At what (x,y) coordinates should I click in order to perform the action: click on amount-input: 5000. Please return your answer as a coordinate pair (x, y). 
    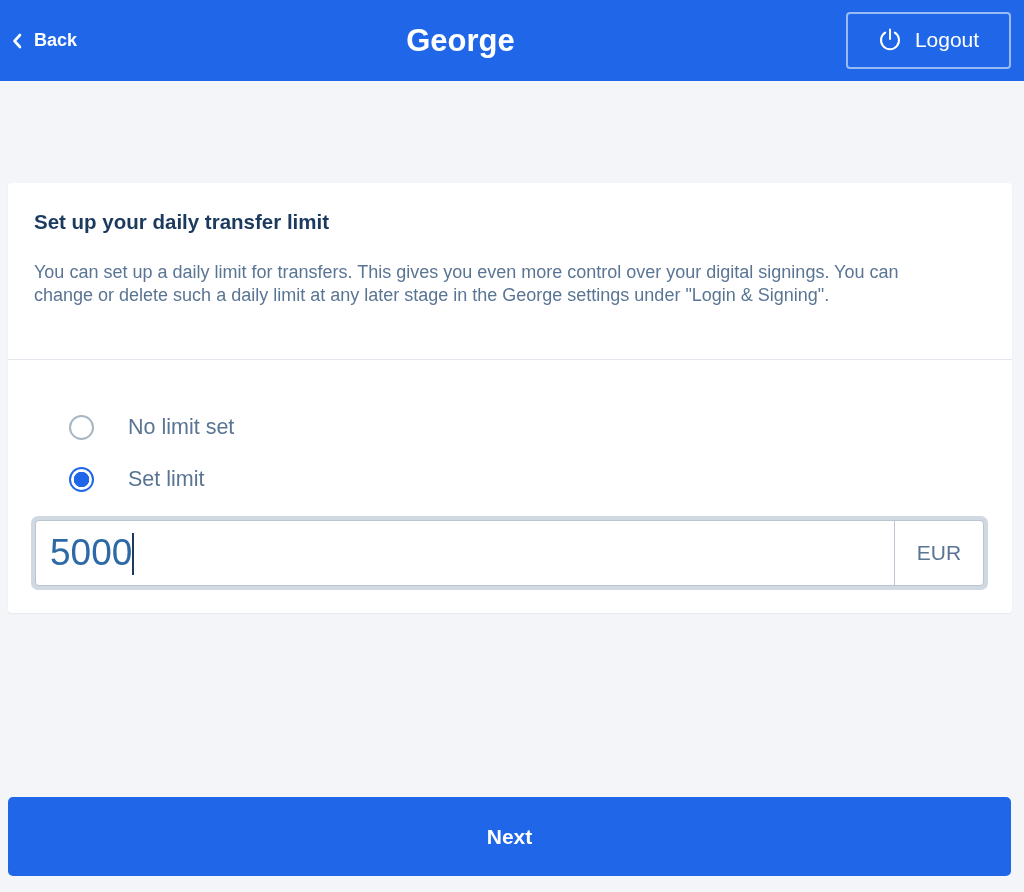
    Looking at the image, I should click on (465, 553).